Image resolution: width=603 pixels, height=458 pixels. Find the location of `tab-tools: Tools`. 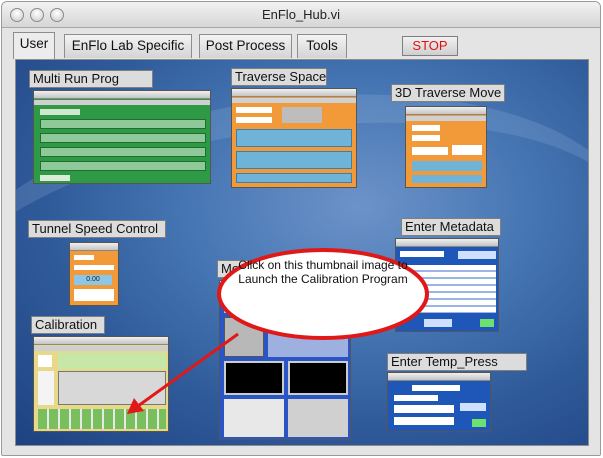

tab-tools: Tools is located at coordinates (322, 46).